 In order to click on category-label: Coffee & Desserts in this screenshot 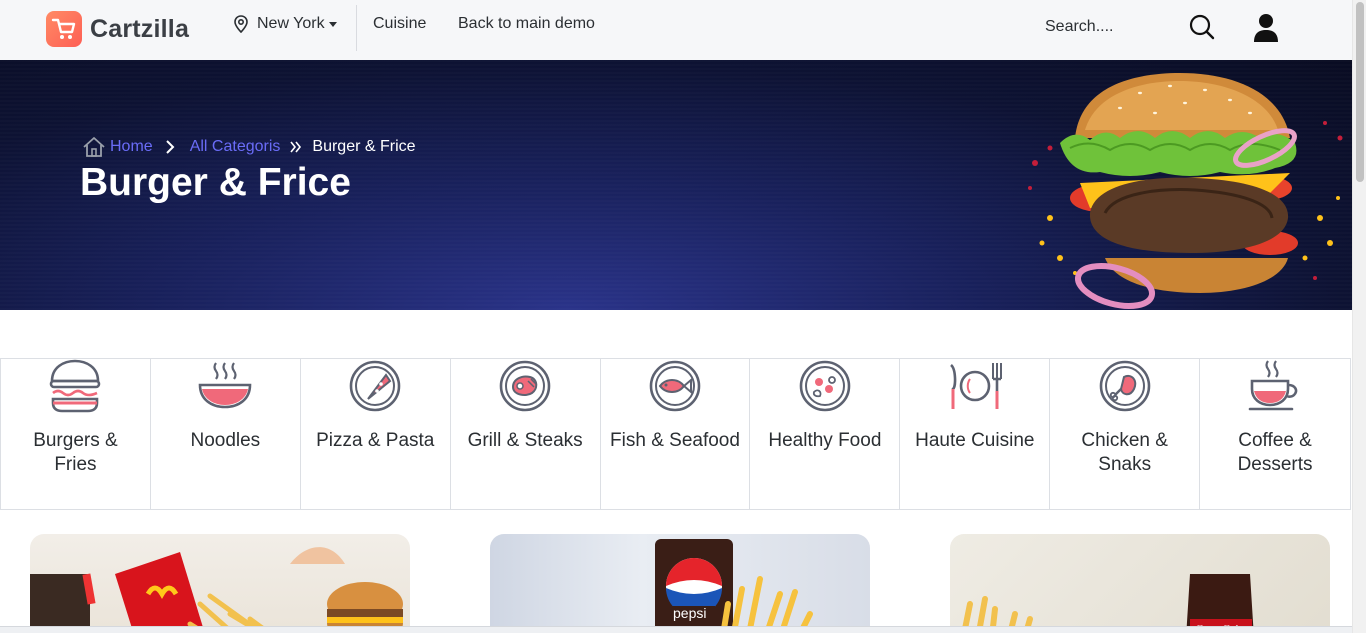, I will do `click(1275, 452)`.